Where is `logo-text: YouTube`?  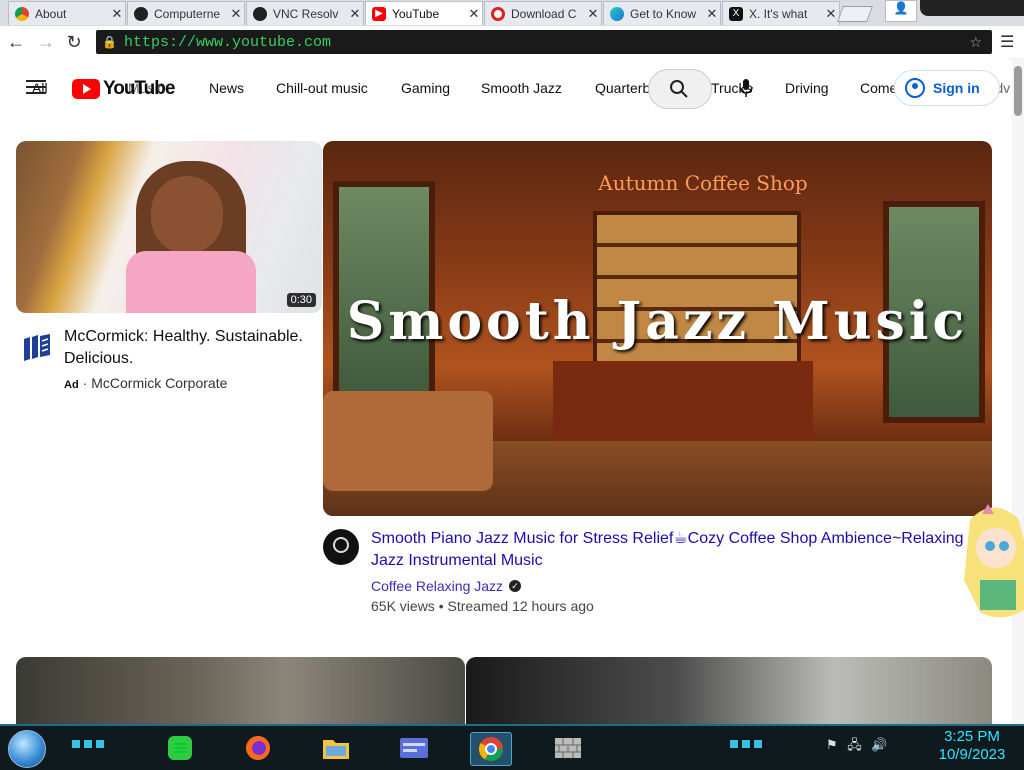
logo-text: YouTube is located at coordinates (139, 88).